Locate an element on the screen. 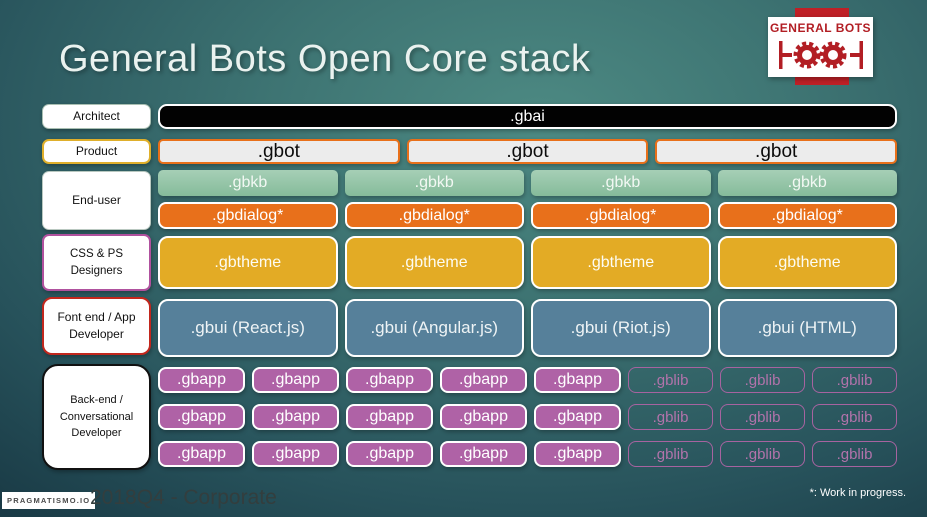 This screenshot has height=517, width=927. node-gbot-3: .gbot is located at coordinates (776, 151).